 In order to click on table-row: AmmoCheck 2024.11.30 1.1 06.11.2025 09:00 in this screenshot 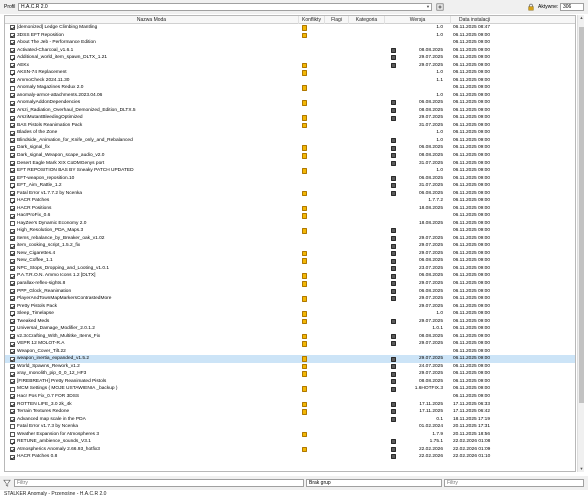, I will do `click(290, 81)`.